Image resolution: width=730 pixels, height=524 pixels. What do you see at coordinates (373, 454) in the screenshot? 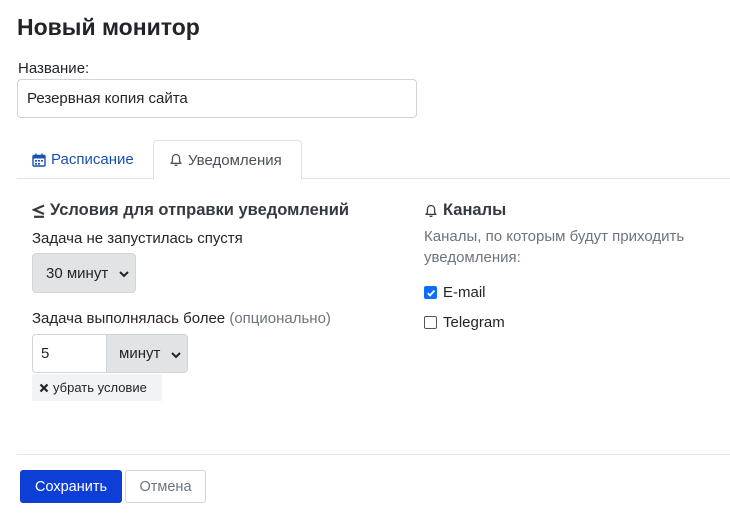
I see `divider` at bounding box center [373, 454].